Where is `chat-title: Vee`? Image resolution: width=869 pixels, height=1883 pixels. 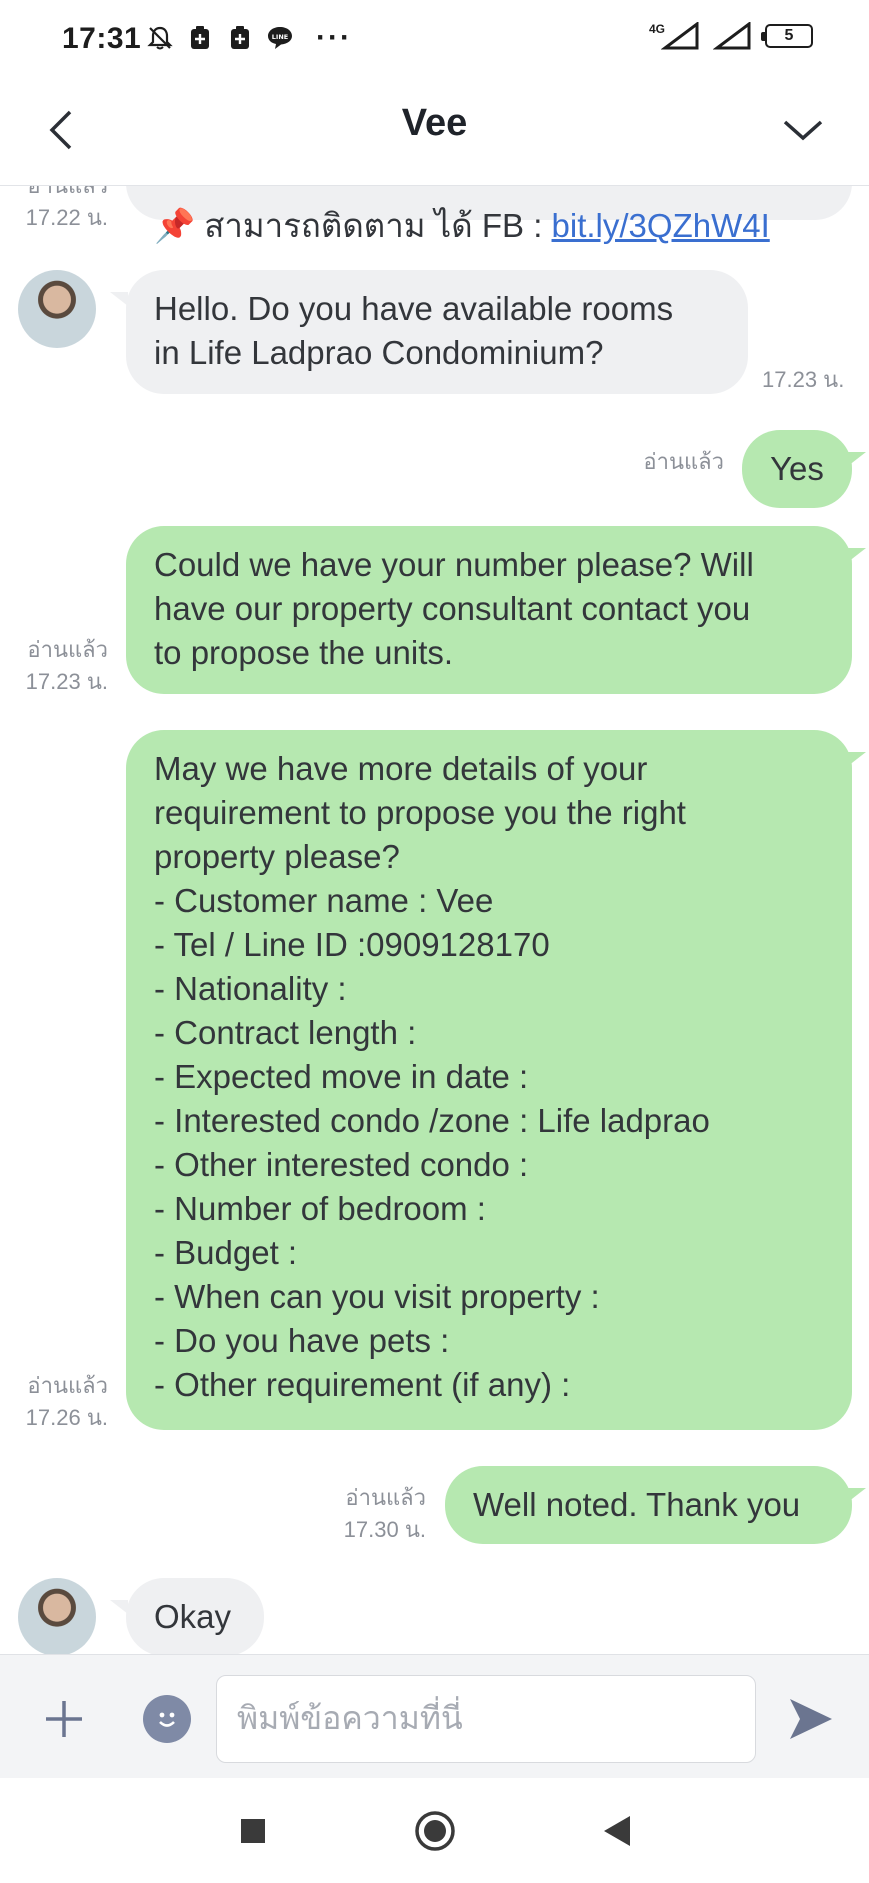
chat-title: Vee is located at coordinates (434, 123).